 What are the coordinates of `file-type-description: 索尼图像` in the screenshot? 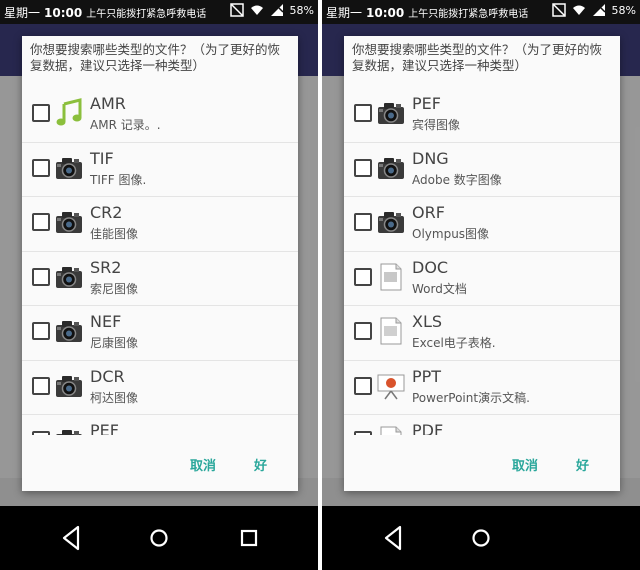 It's located at (114, 288).